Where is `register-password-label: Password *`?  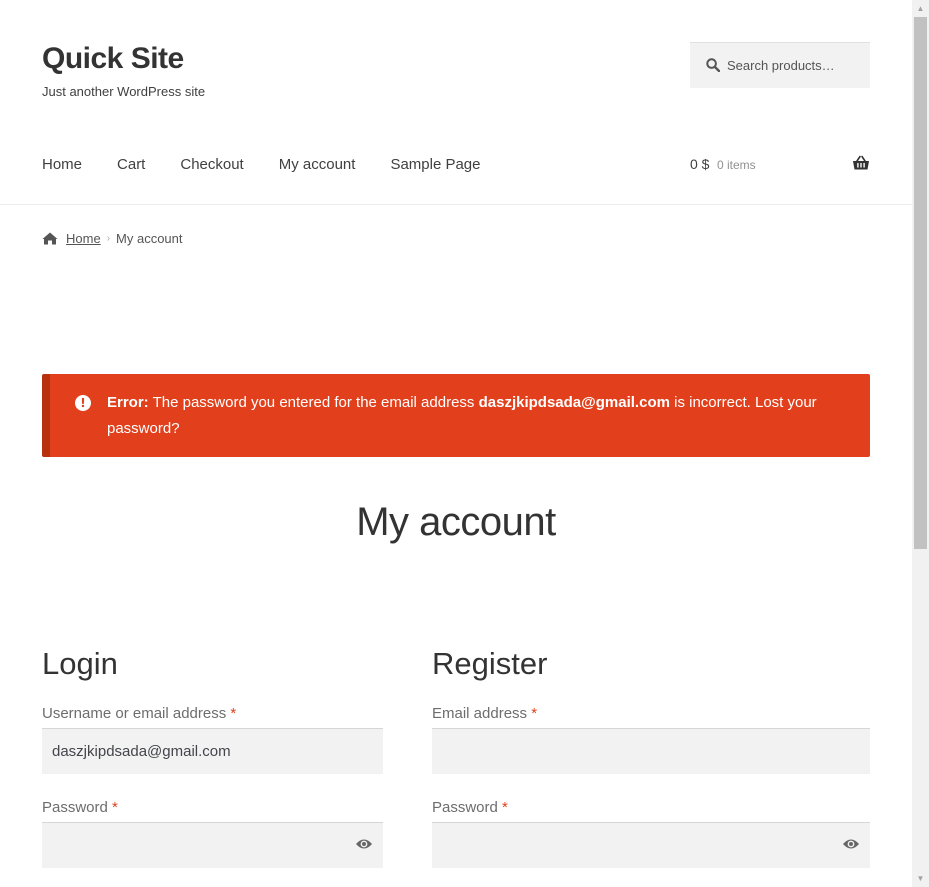 register-password-label: Password * is located at coordinates (470, 807).